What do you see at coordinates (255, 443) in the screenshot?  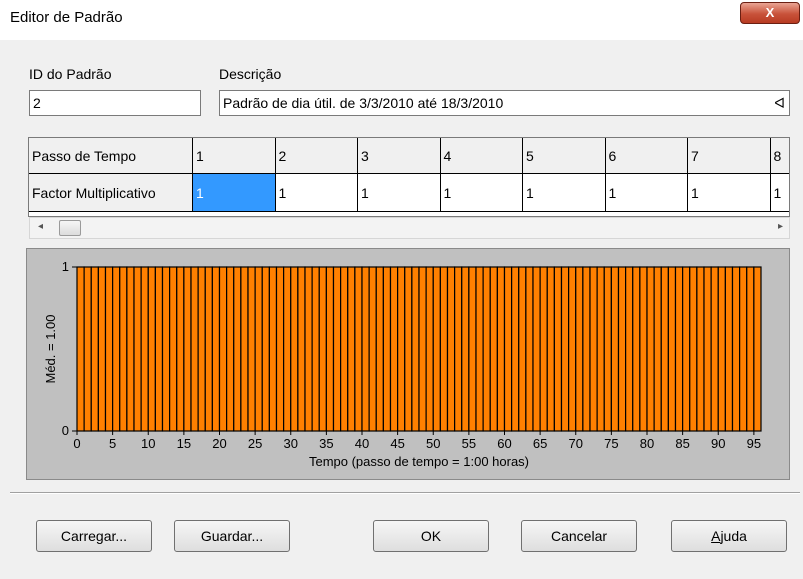 I see `x-tick-label: 25` at bounding box center [255, 443].